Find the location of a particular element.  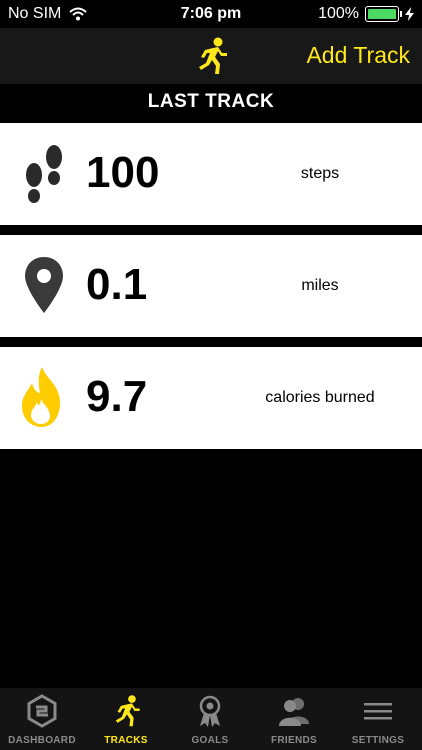

footprints-icon is located at coordinates (44, 174).